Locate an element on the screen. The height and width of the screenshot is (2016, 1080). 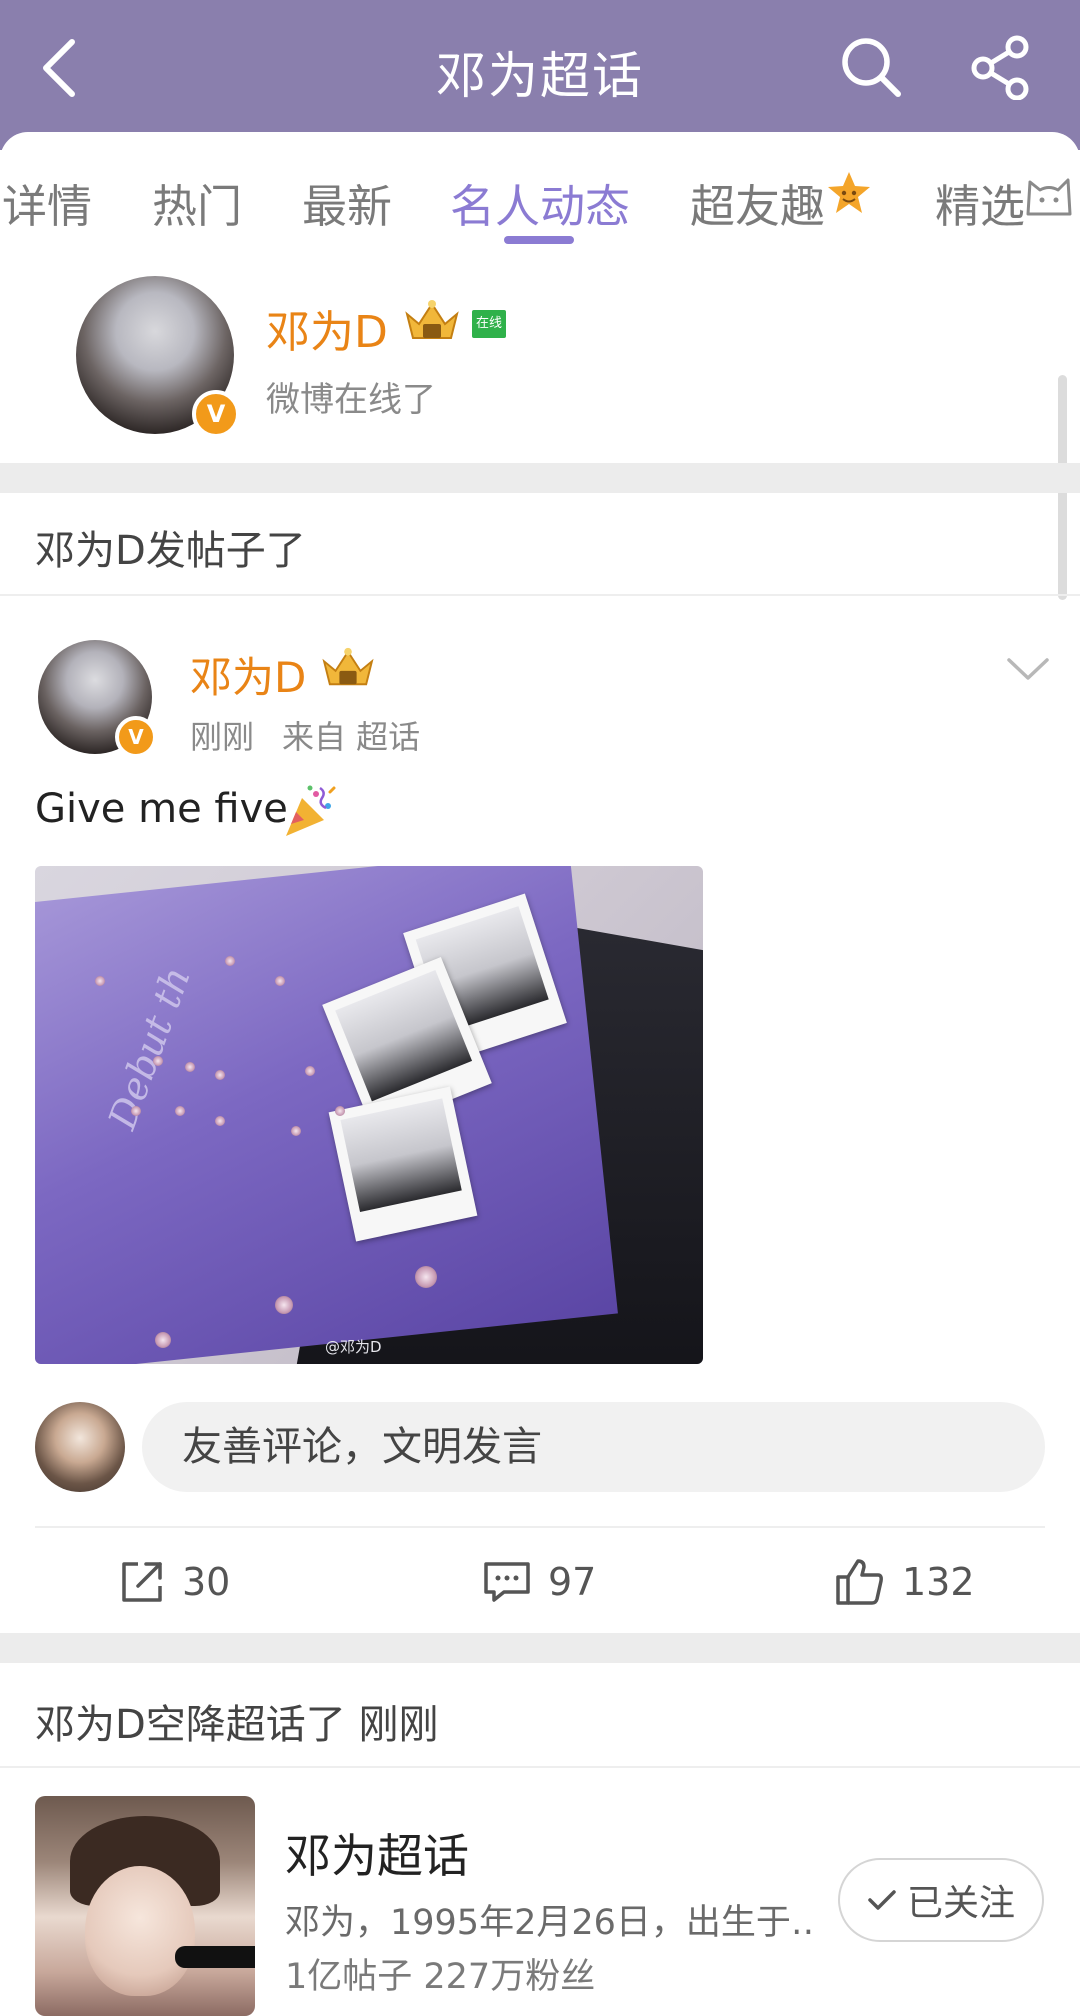
airdrop-heading: 邓为D空降超话了 刚刚 is located at coordinates (237, 1725).